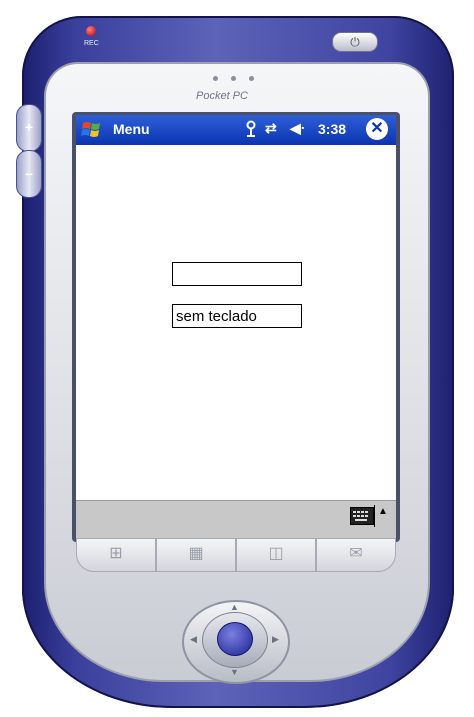  Describe the element at coordinates (222, 96) in the screenshot. I see `brand-label: Pocket PC` at that location.